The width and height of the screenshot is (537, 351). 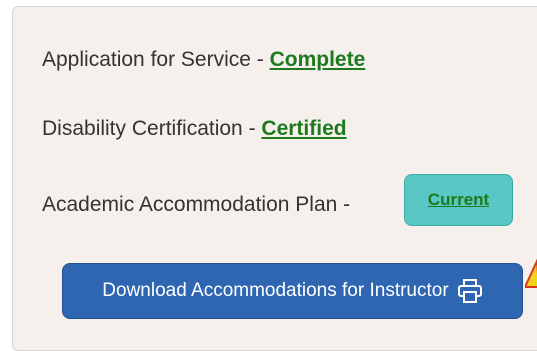 I want to click on printer-icon, so click(x=470, y=291).